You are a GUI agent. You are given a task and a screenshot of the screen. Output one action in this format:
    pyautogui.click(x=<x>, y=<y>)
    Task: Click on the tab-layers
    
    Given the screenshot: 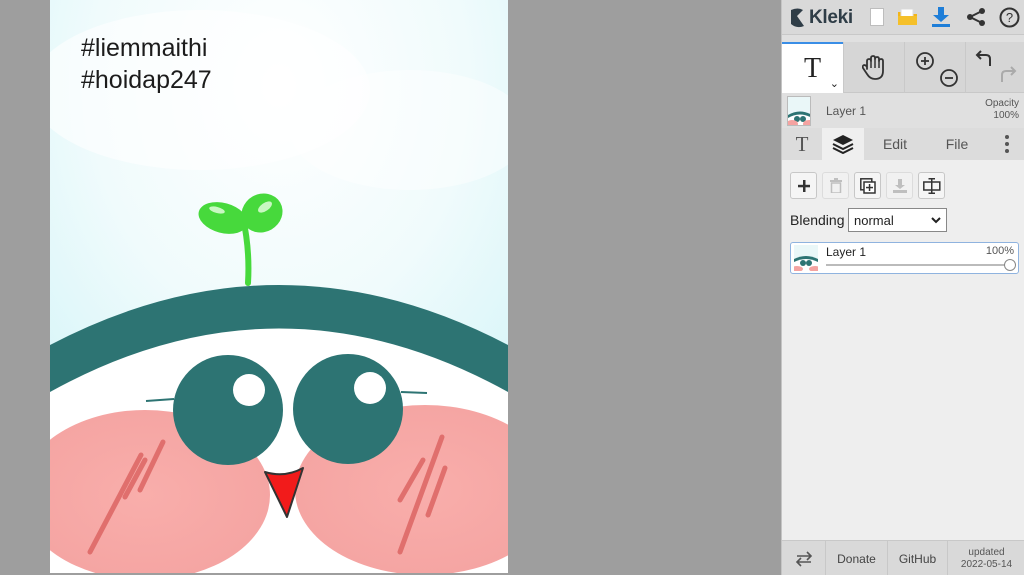 What is the action you would take?
    pyautogui.click(x=843, y=144)
    